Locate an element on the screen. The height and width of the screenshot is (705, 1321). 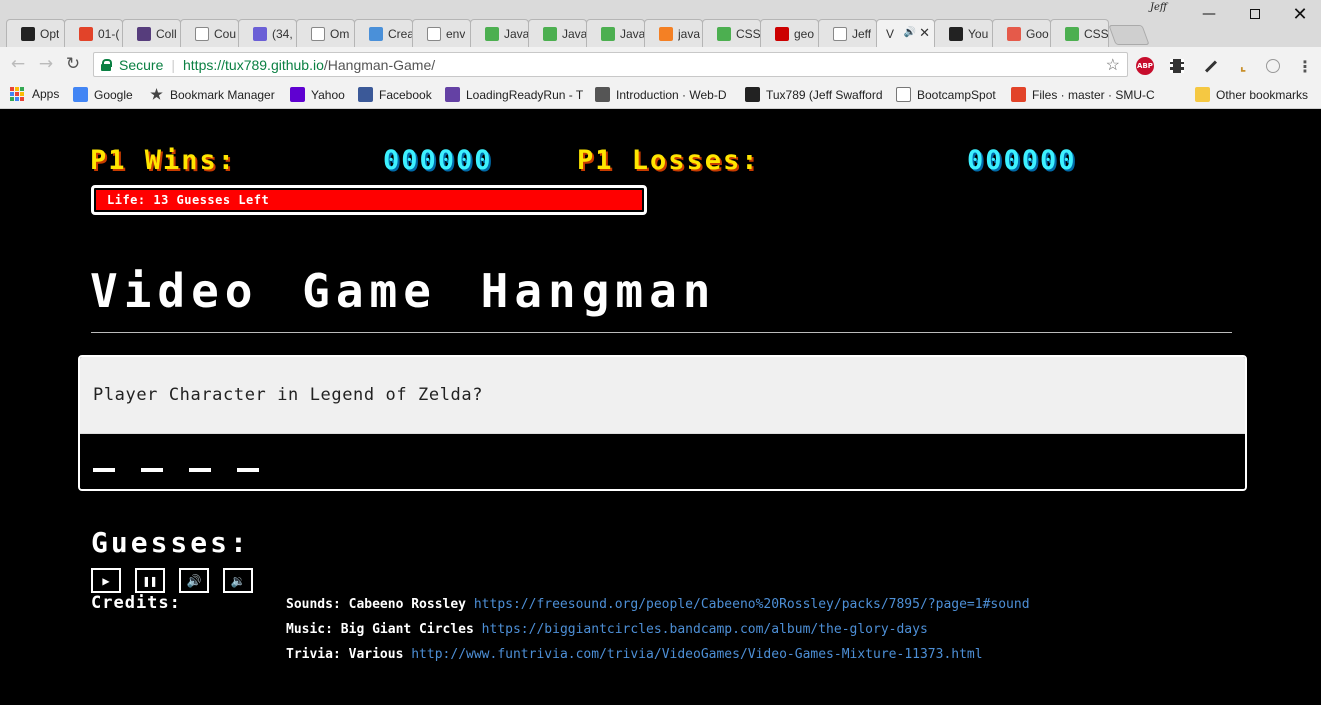
page-icon is located at coordinates (434, 33).